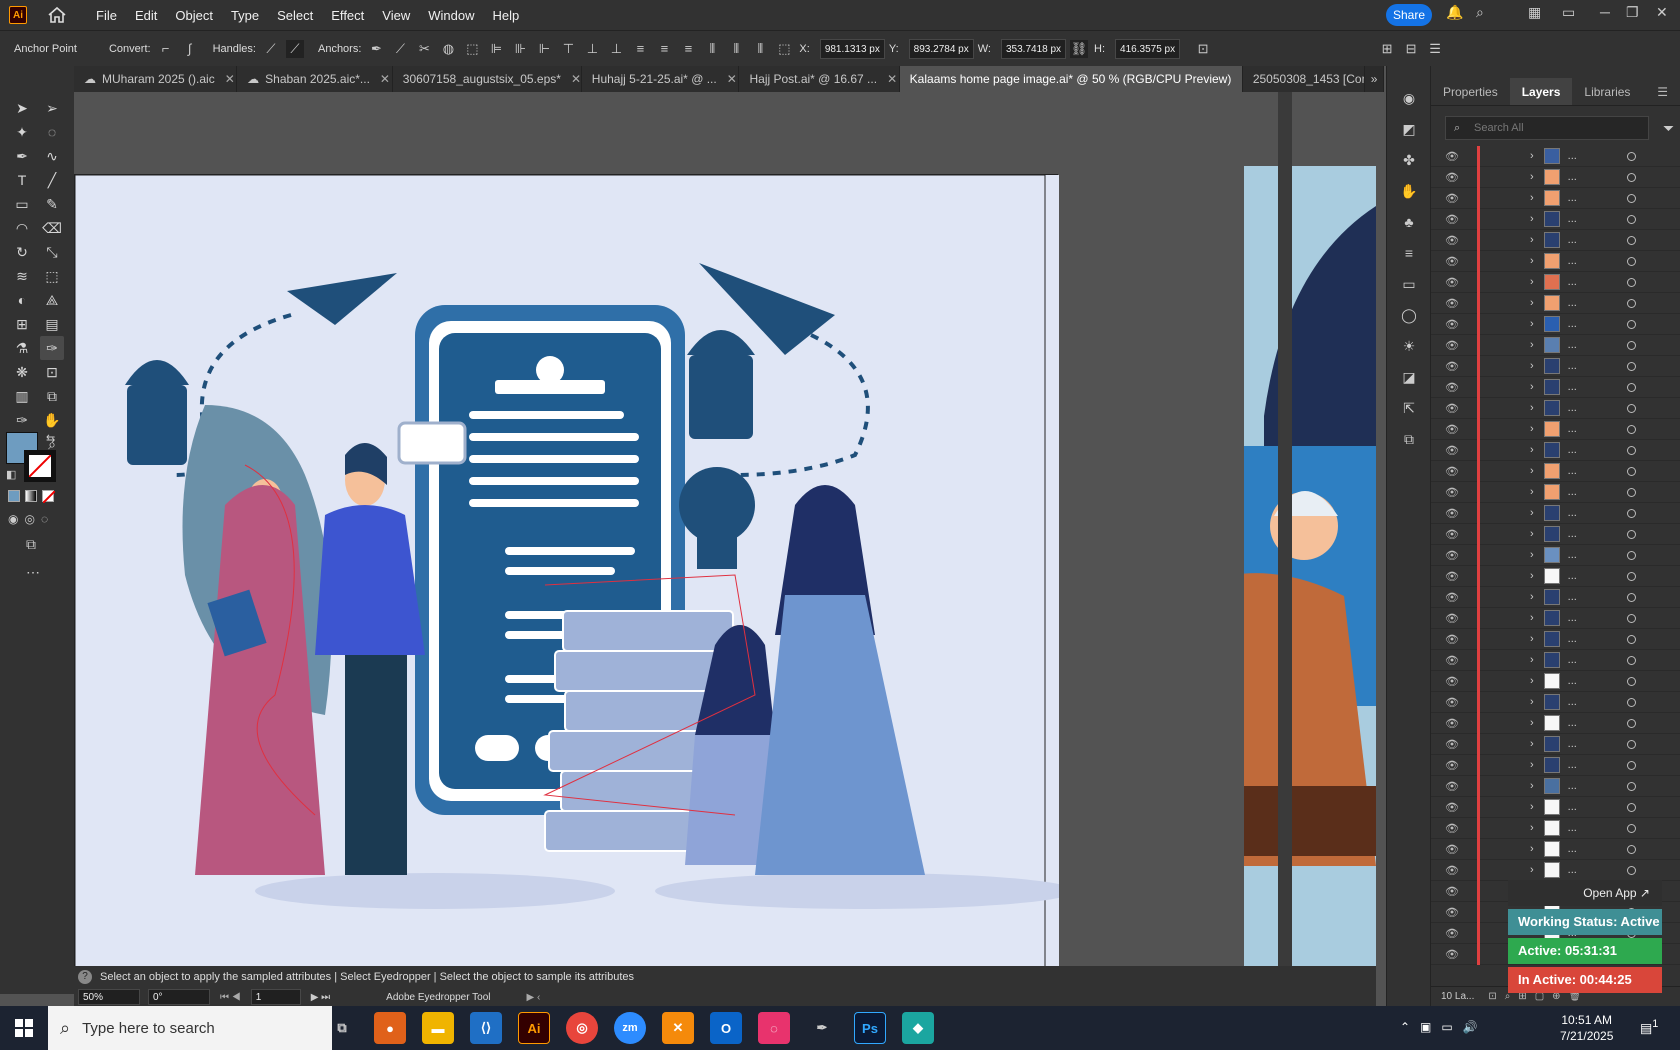 The image size is (1680, 1050). Describe the element at coordinates (347, 15) in the screenshot. I see `menu-effect: Effect` at that location.